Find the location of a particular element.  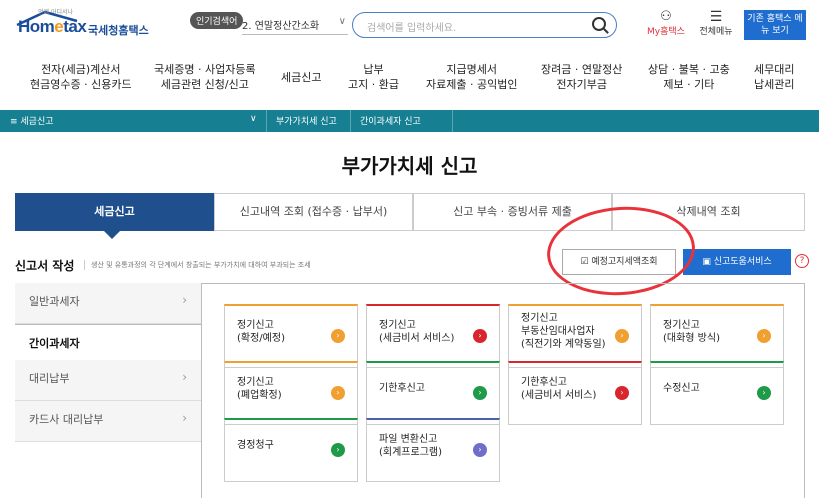

all-menu-button: ☰ 전체메뉴 is located at coordinates (716, 23).